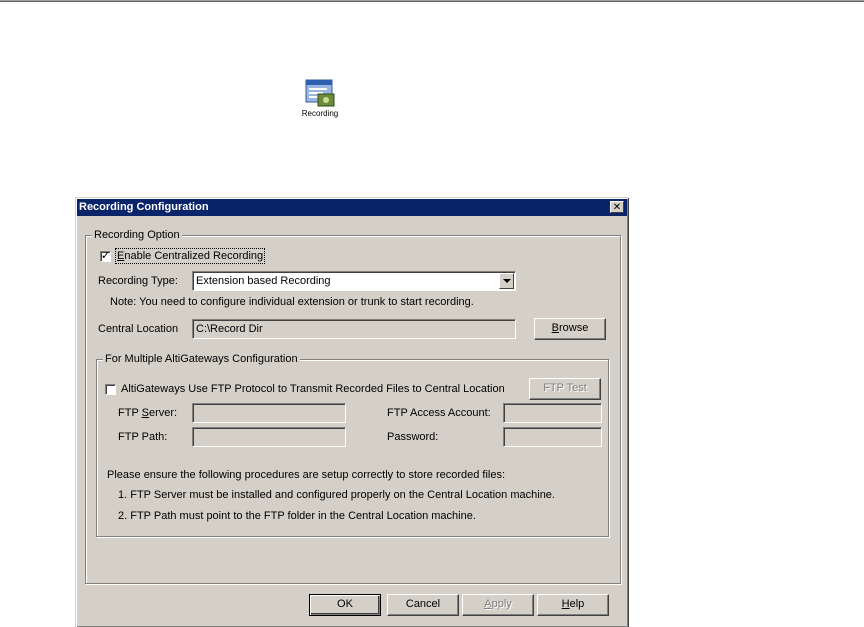 The image size is (864, 627). Describe the element at coordinates (354, 281) in the screenshot. I see `recording-type-select: Extension based Recording` at that location.